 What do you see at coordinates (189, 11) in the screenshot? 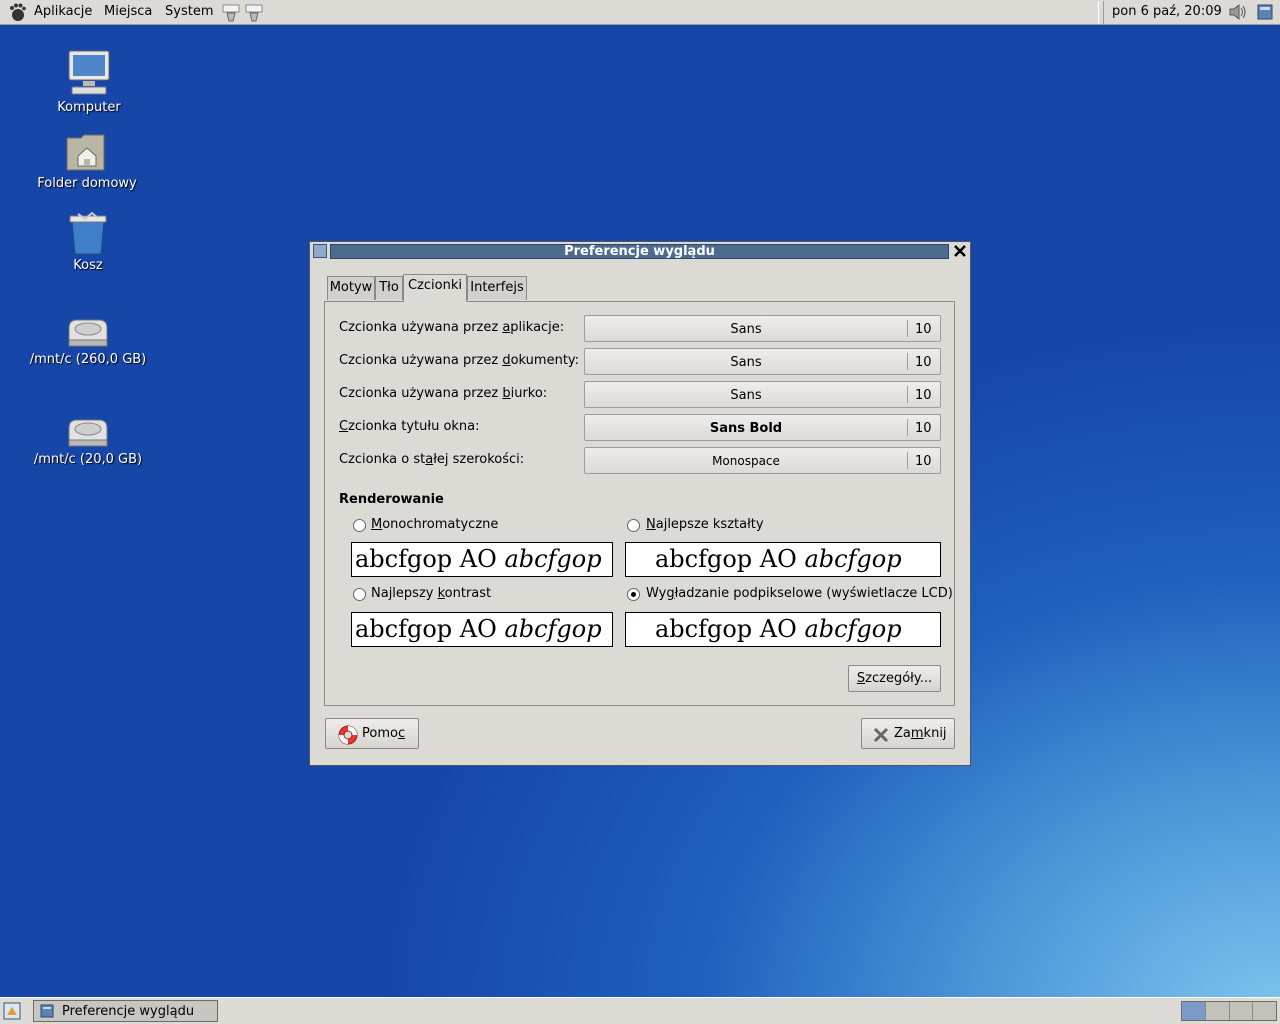
I see `menu-system: System` at bounding box center [189, 11].